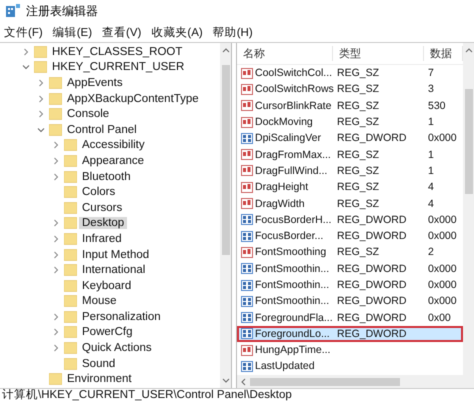 This screenshot has height=402, width=474. I want to click on tree-item: Keyboard, so click(106, 286).